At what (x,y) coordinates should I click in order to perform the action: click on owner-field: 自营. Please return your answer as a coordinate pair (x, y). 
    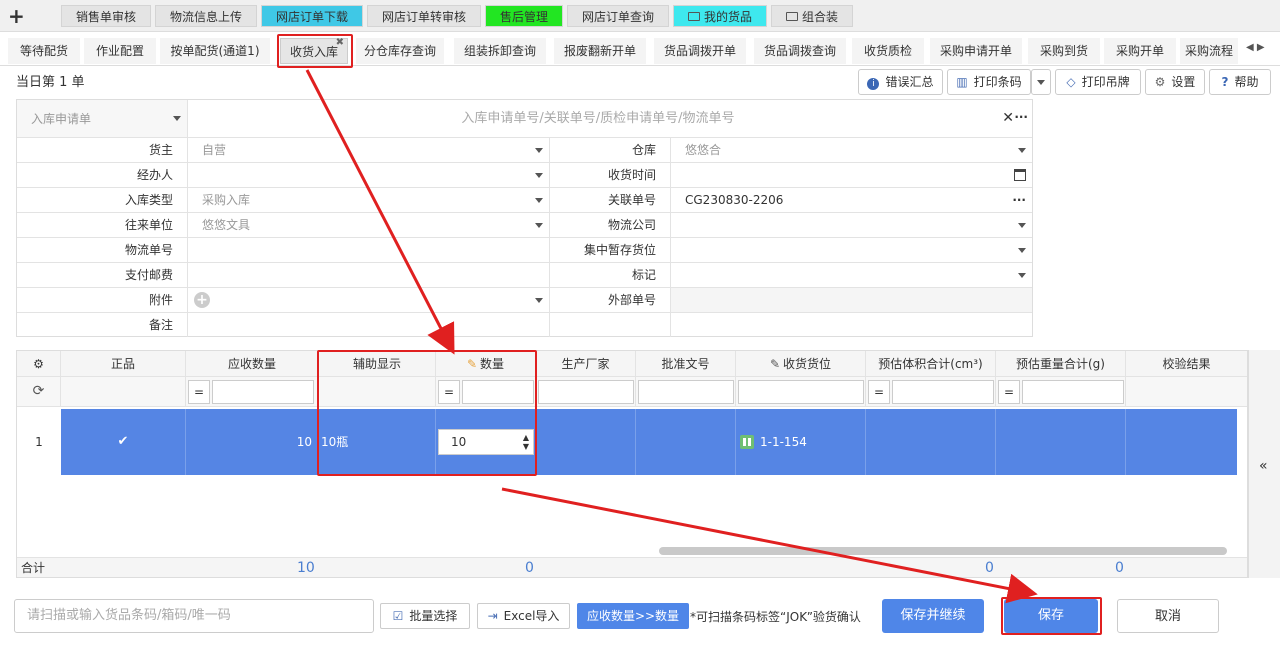
    Looking at the image, I should click on (369, 150).